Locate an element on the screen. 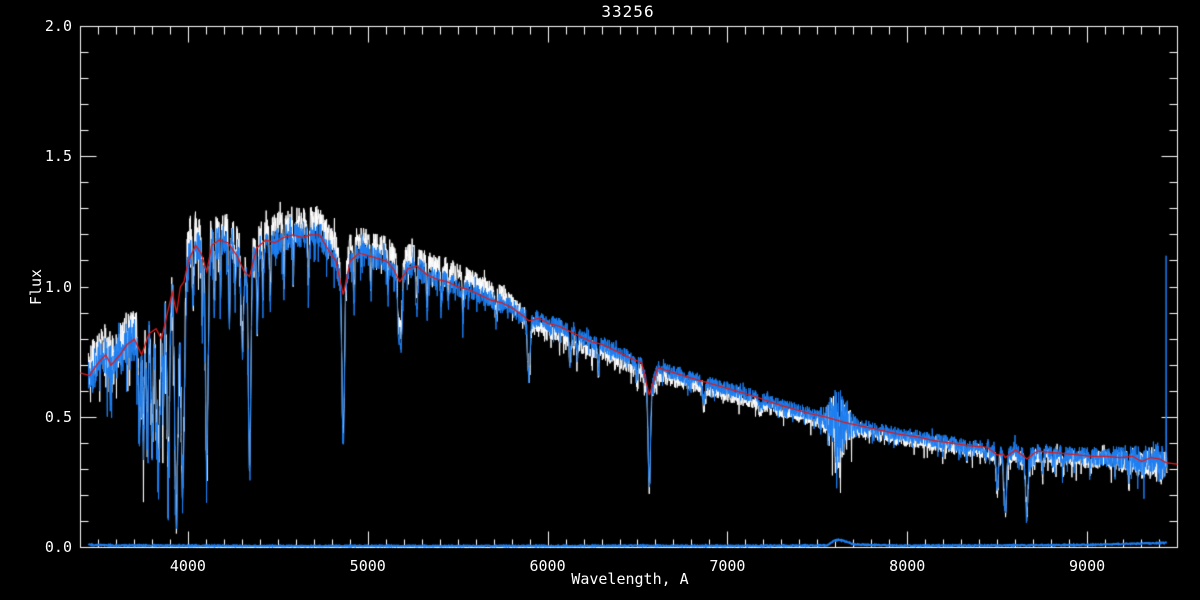 This screenshot has width=1200, height=600. x-tick-label: 8000 is located at coordinates (907, 566).